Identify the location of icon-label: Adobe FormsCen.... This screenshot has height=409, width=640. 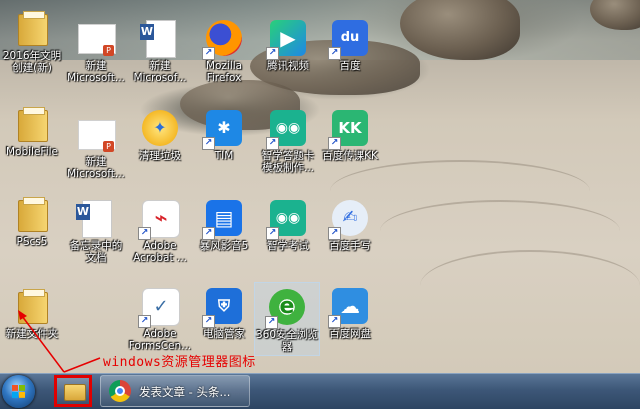
(160, 340).